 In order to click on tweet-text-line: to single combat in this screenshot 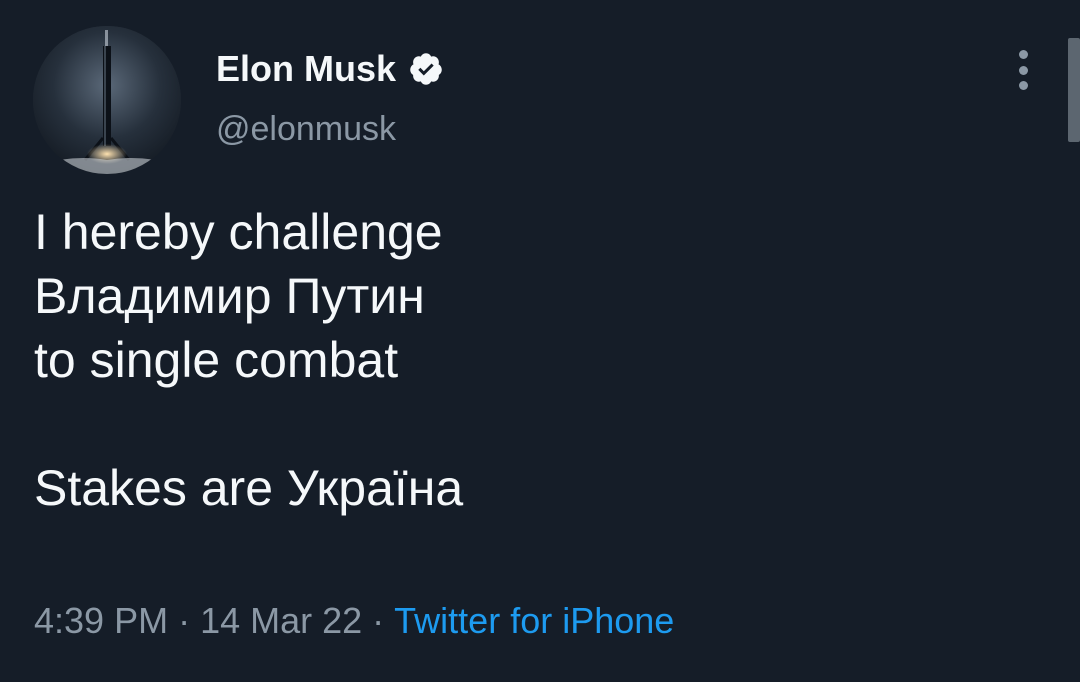, I will do `click(216, 360)`.